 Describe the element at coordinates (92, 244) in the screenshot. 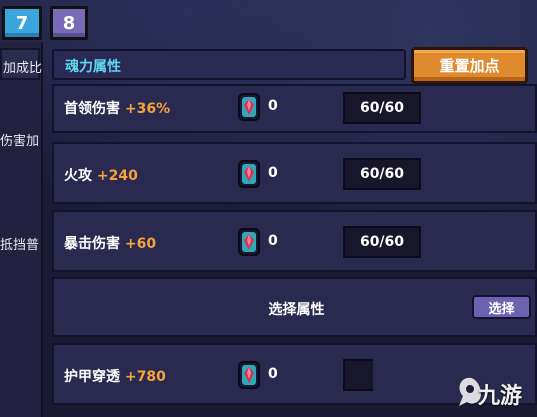

I see `attribute-name: 暴击伤害` at that location.